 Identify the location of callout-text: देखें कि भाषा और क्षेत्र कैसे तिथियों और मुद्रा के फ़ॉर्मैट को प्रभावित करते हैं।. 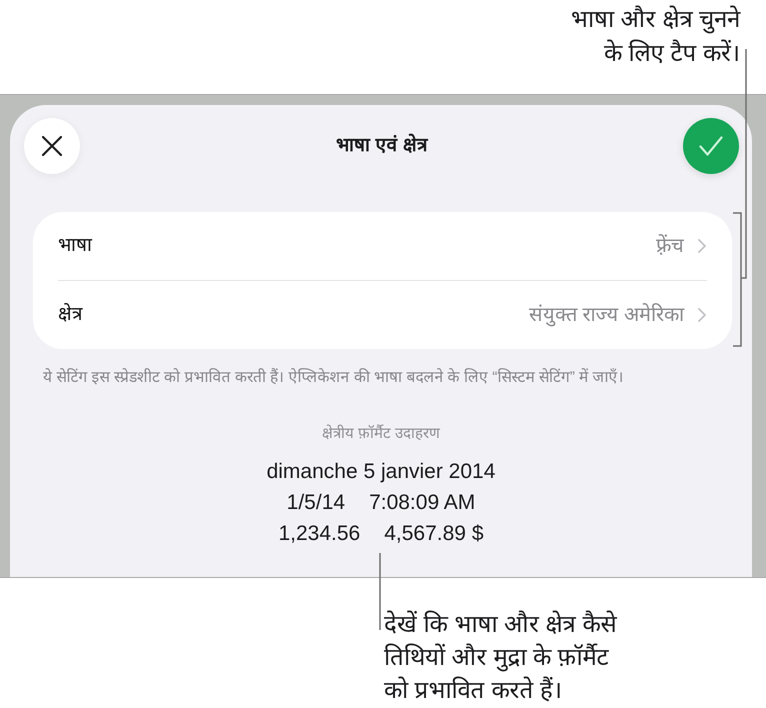
(500, 658).